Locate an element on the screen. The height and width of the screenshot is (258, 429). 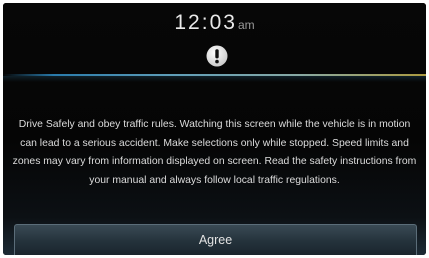
clock-time: 12:03 is located at coordinates (205, 22).